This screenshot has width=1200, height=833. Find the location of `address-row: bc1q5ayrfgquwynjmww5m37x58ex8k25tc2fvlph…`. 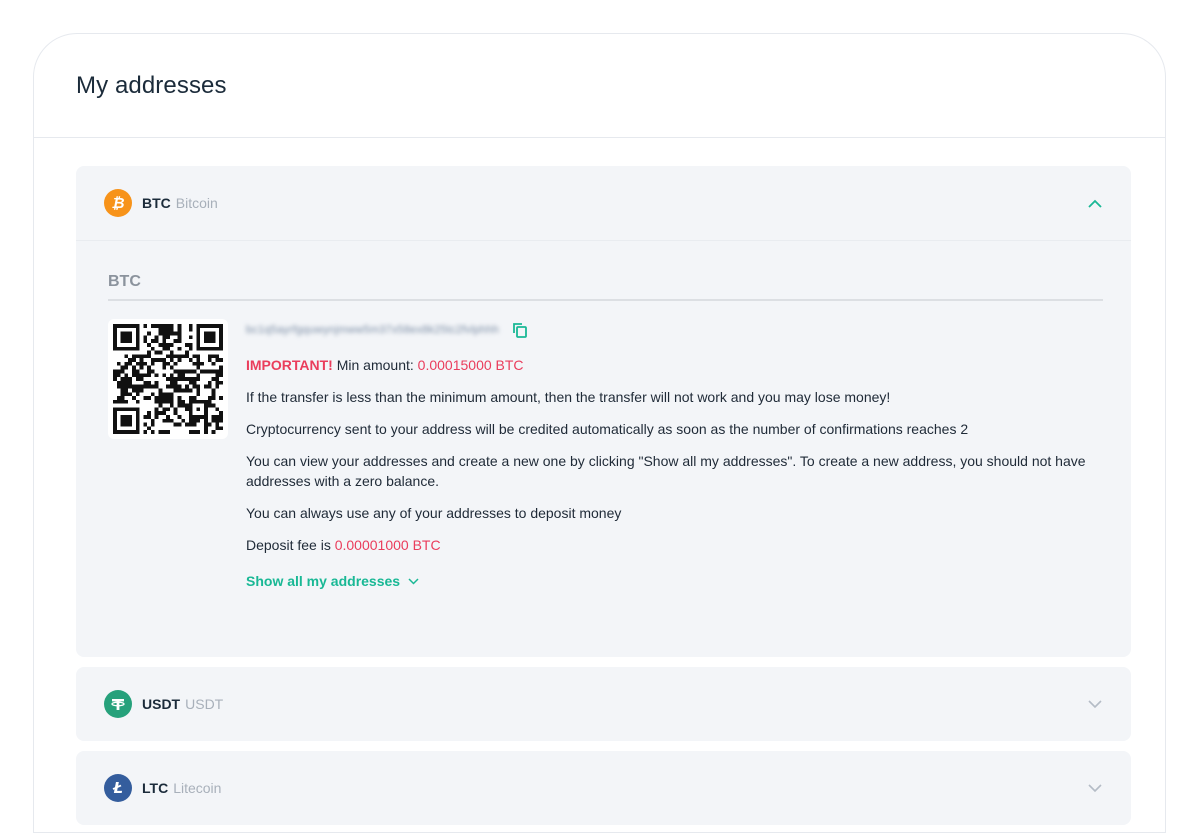

address-row: bc1q5ayrfgquwynjmww5m37x58ex8k25tc2fvlph… is located at coordinates (674, 330).